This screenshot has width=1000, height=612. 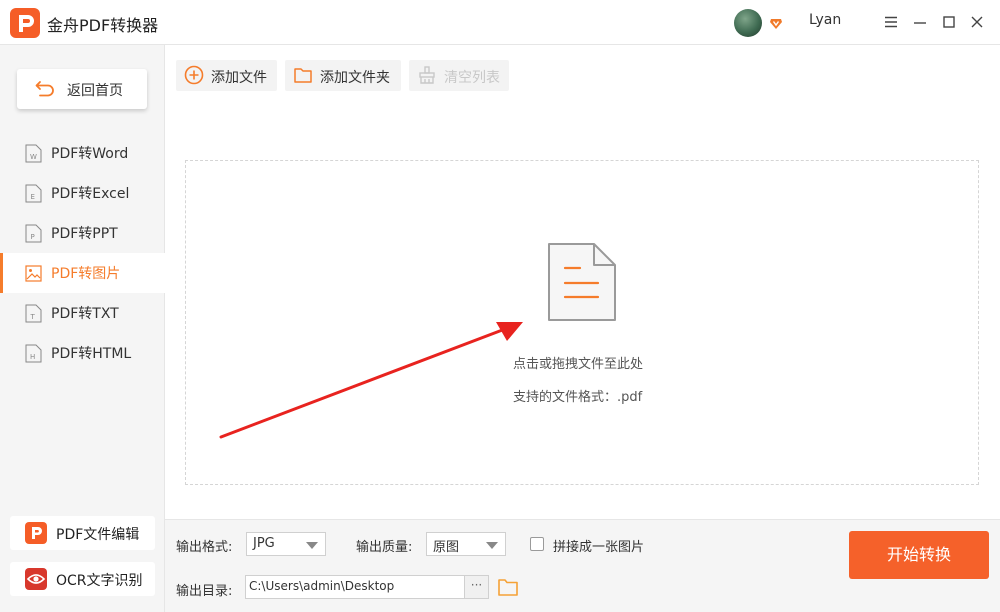 I want to click on sidebar-item-label: PDF转图片, so click(x=86, y=274).